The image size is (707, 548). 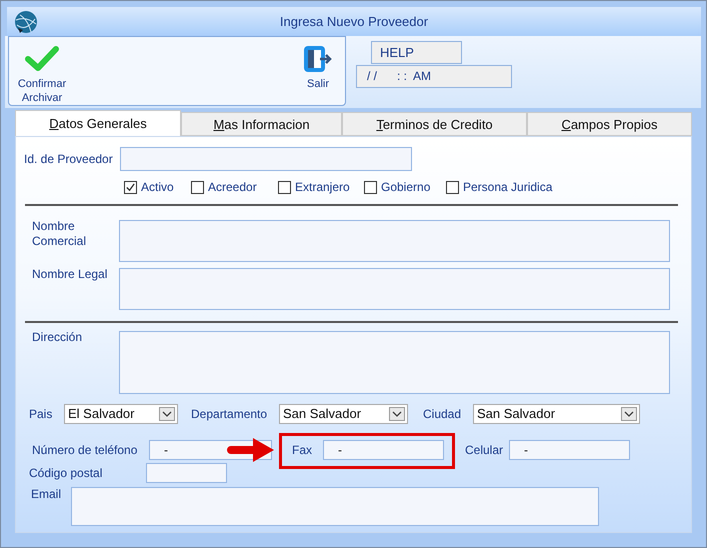 What do you see at coordinates (229, 413) in the screenshot?
I see `field-label: Departamento` at bounding box center [229, 413].